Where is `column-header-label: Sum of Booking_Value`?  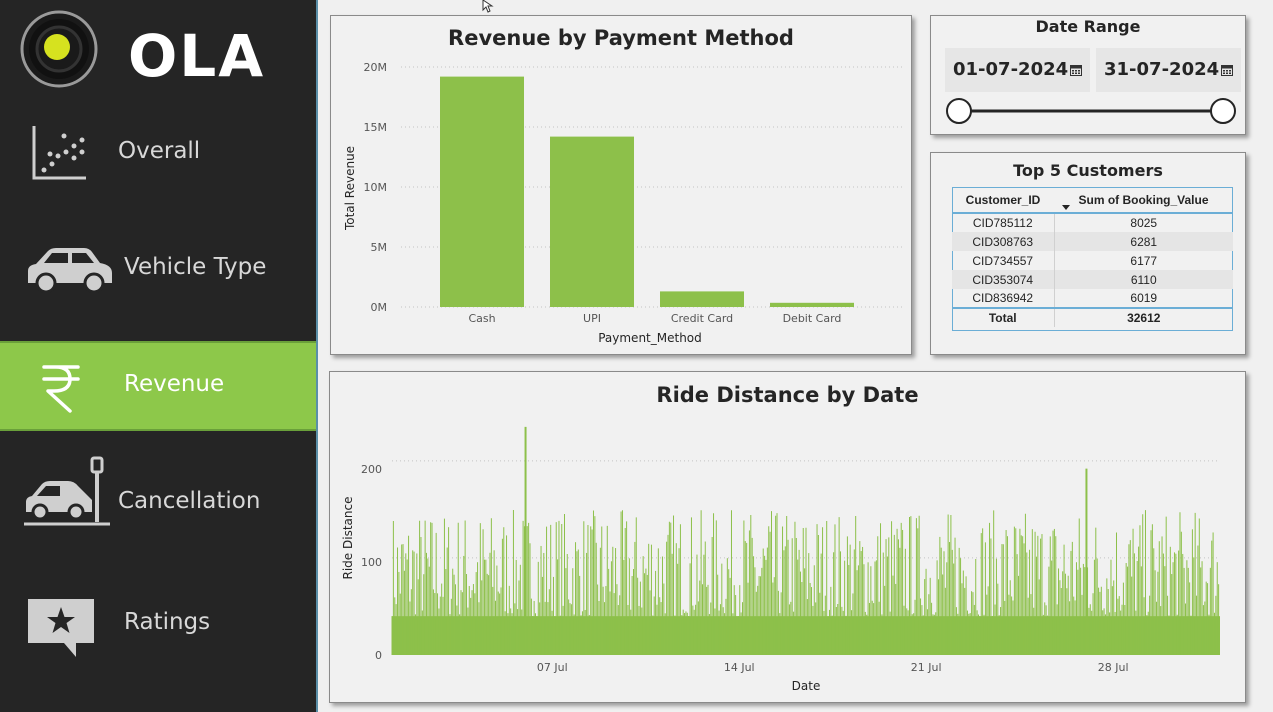
column-header-label: Sum of Booking_Value is located at coordinates (1143, 199).